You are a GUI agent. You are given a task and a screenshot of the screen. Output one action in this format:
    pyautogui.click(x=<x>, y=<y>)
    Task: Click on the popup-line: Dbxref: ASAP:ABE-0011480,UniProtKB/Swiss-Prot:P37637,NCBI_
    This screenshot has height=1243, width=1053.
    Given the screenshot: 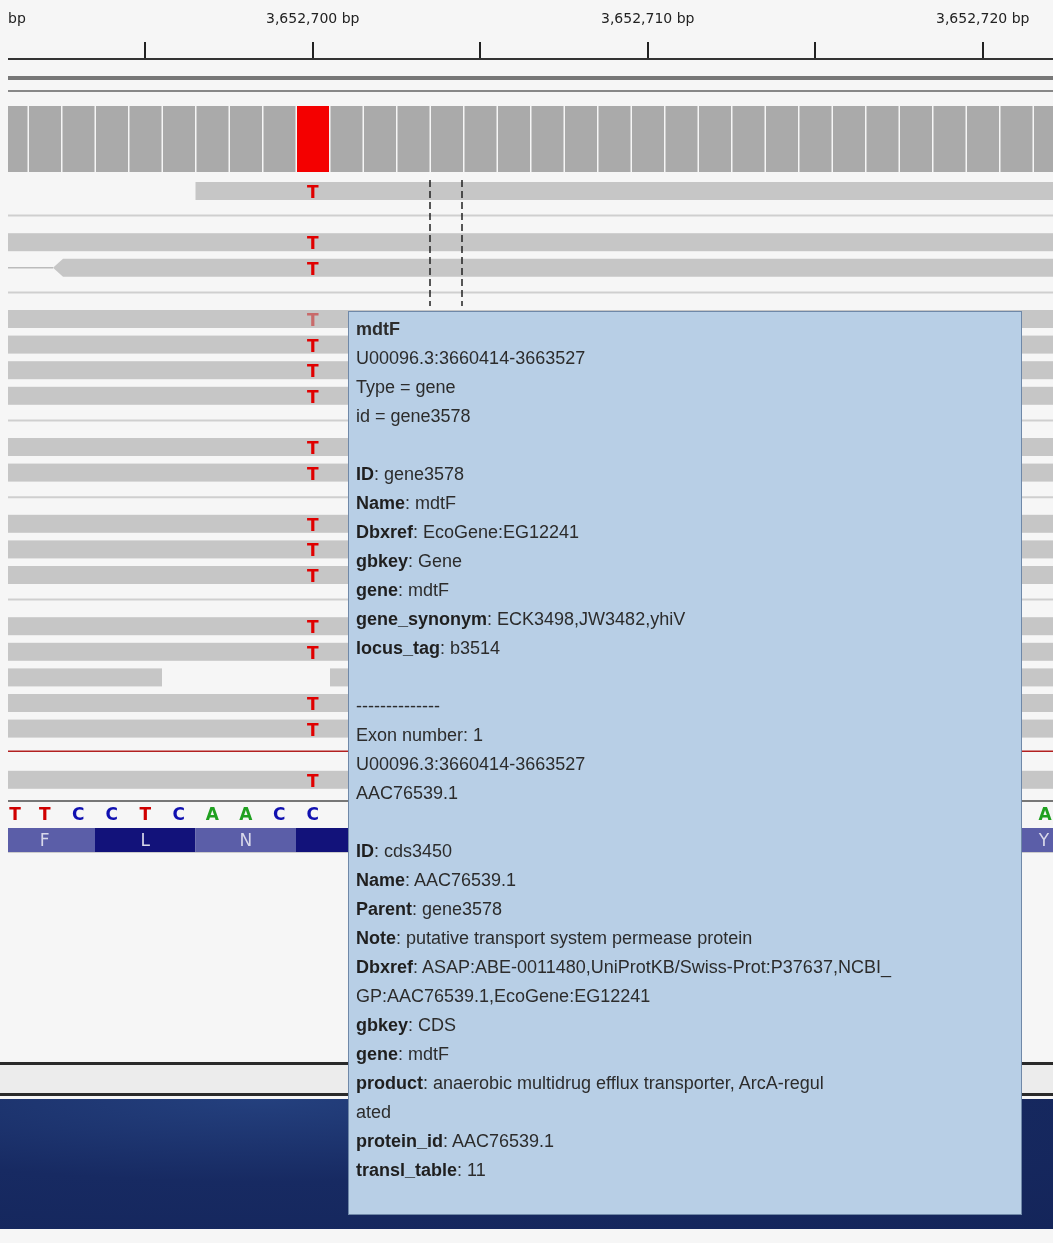 What is the action you would take?
    pyautogui.click(x=623, y=968)
    